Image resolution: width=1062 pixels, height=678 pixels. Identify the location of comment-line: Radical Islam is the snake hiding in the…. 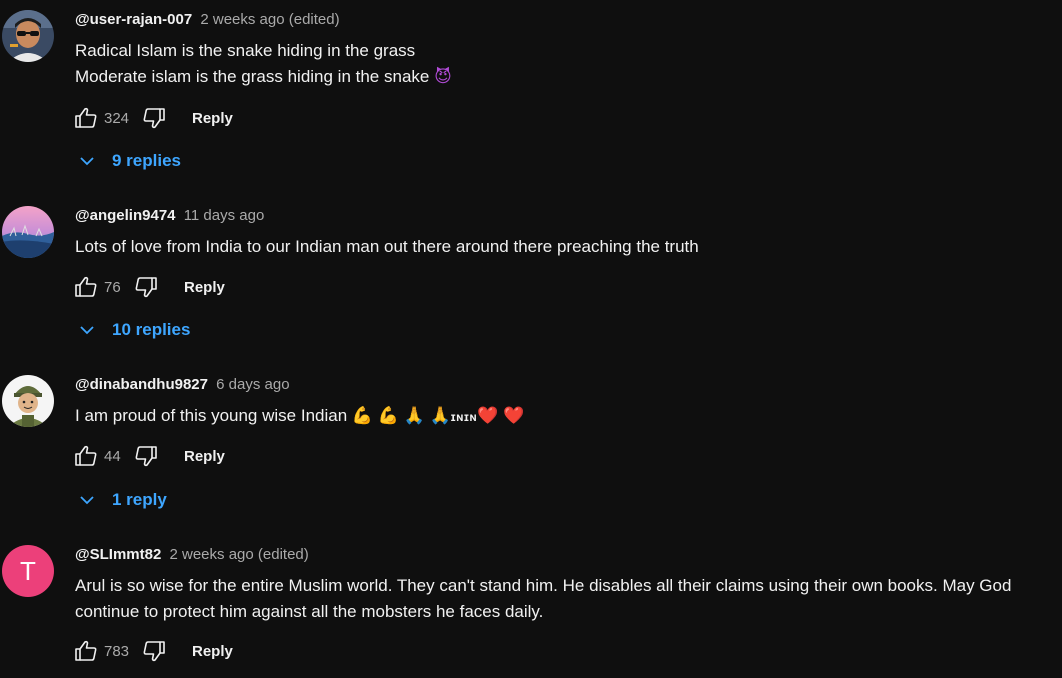
(245, 50).